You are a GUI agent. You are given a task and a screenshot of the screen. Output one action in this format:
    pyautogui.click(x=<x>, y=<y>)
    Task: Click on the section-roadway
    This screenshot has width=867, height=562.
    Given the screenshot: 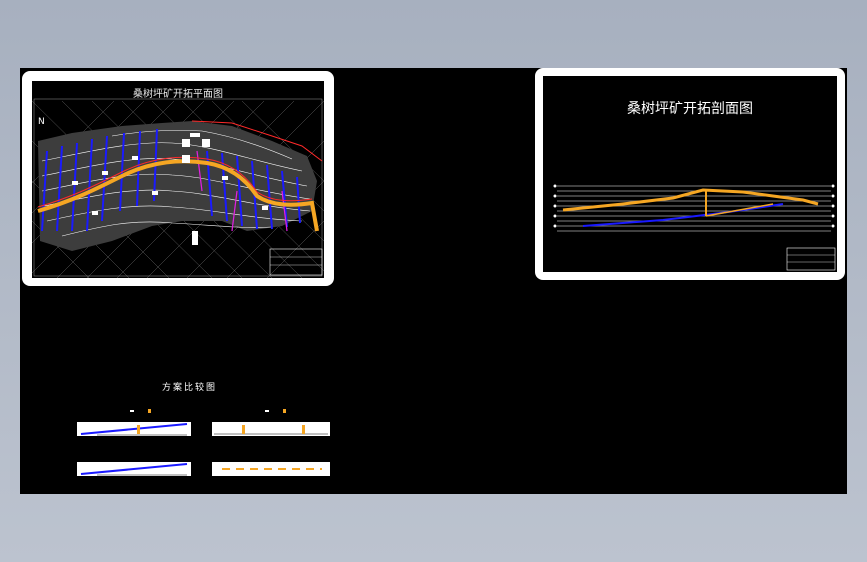 What is the action you would take?
    pyautogui.click(x=690, y=200)
    